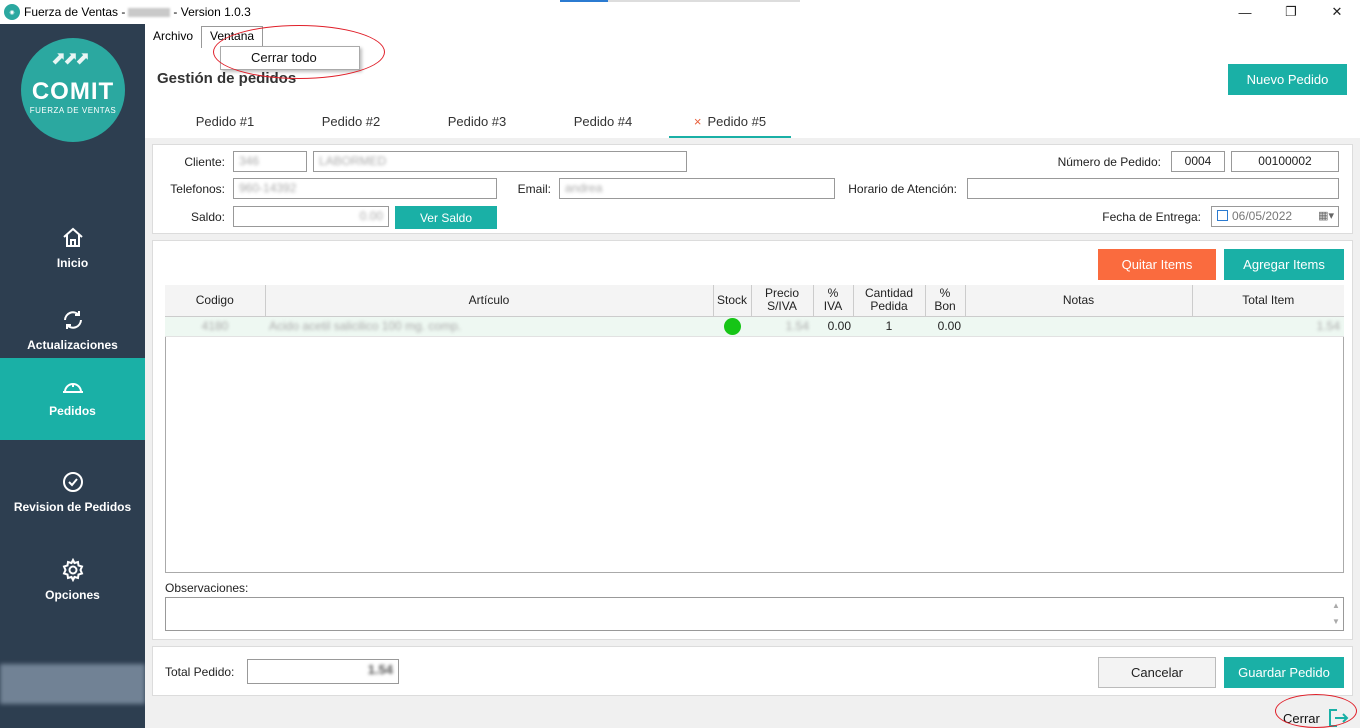 The height and width of the screenshot is (728, 1360). Describe the element at coordinates (149, 13) in the screenshot. I see `redacted-company` at that location.